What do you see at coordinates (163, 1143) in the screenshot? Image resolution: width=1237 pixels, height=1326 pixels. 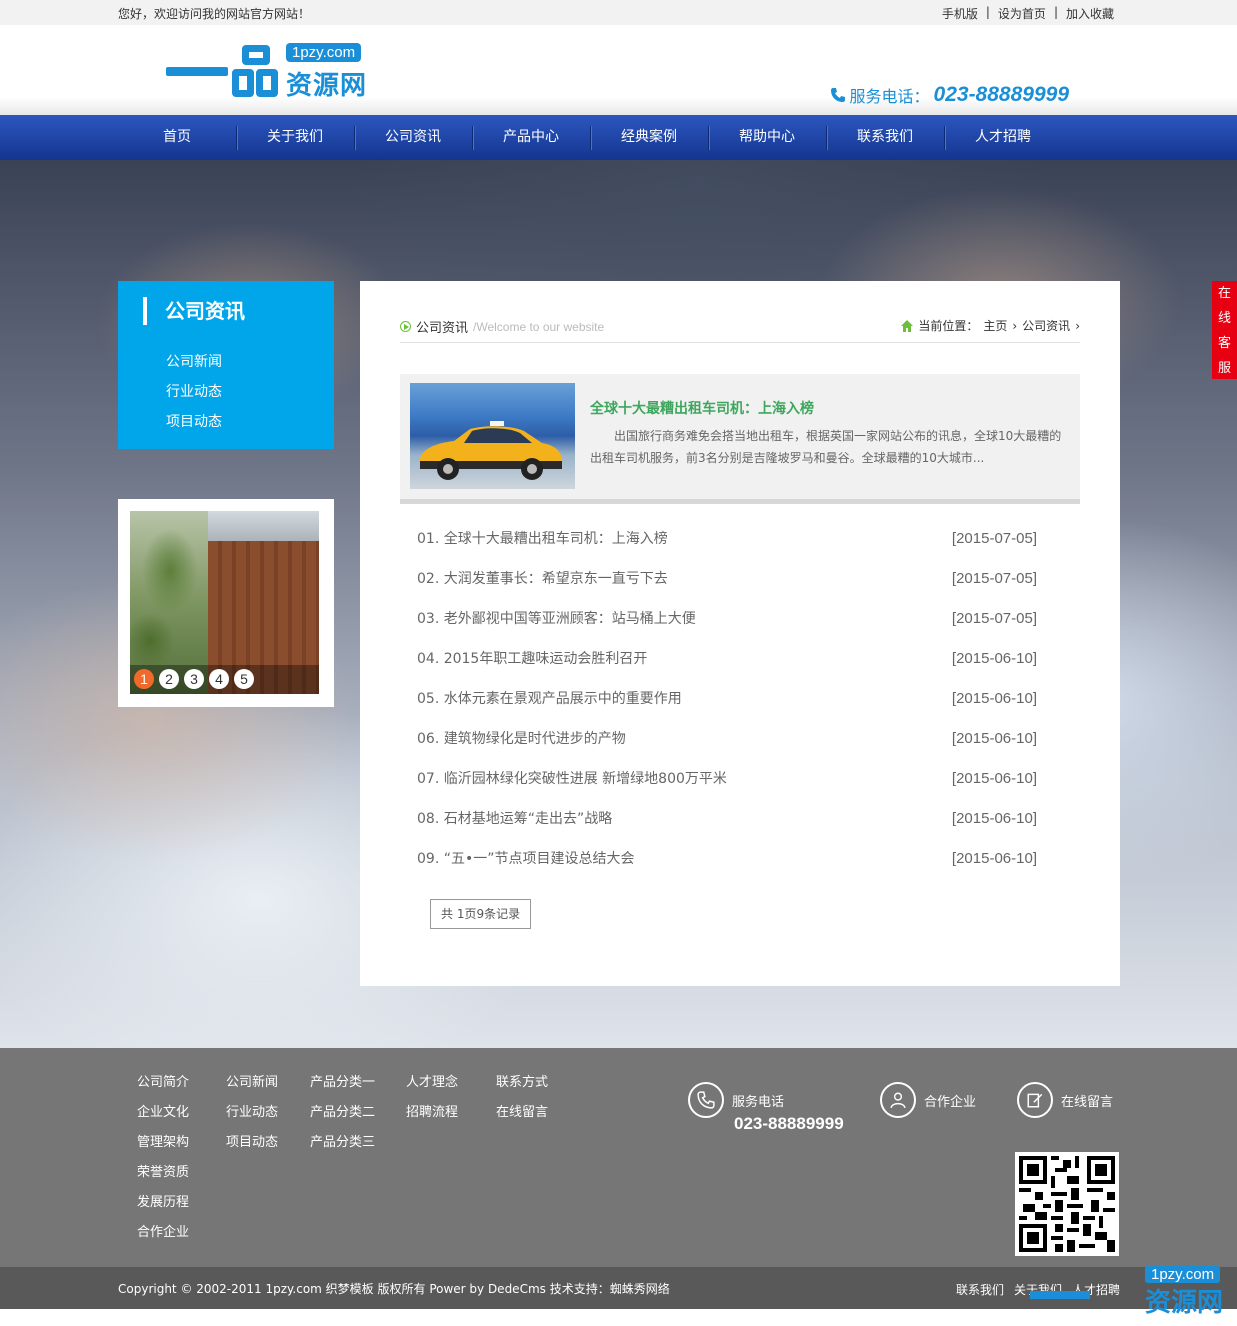 I see `footer-link: 管理架构` at bounding box center [163, 1143].